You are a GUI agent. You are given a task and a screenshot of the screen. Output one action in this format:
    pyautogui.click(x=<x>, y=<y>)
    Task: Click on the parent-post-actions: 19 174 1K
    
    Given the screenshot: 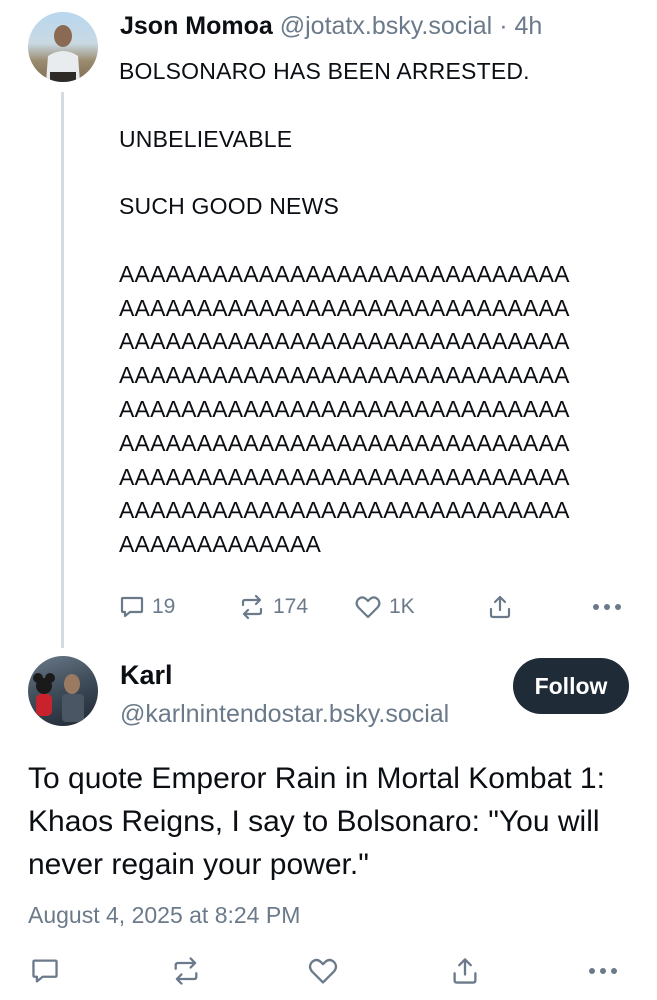 What is the action you would take?
    pyautogui.click(x=328, y=607)
    